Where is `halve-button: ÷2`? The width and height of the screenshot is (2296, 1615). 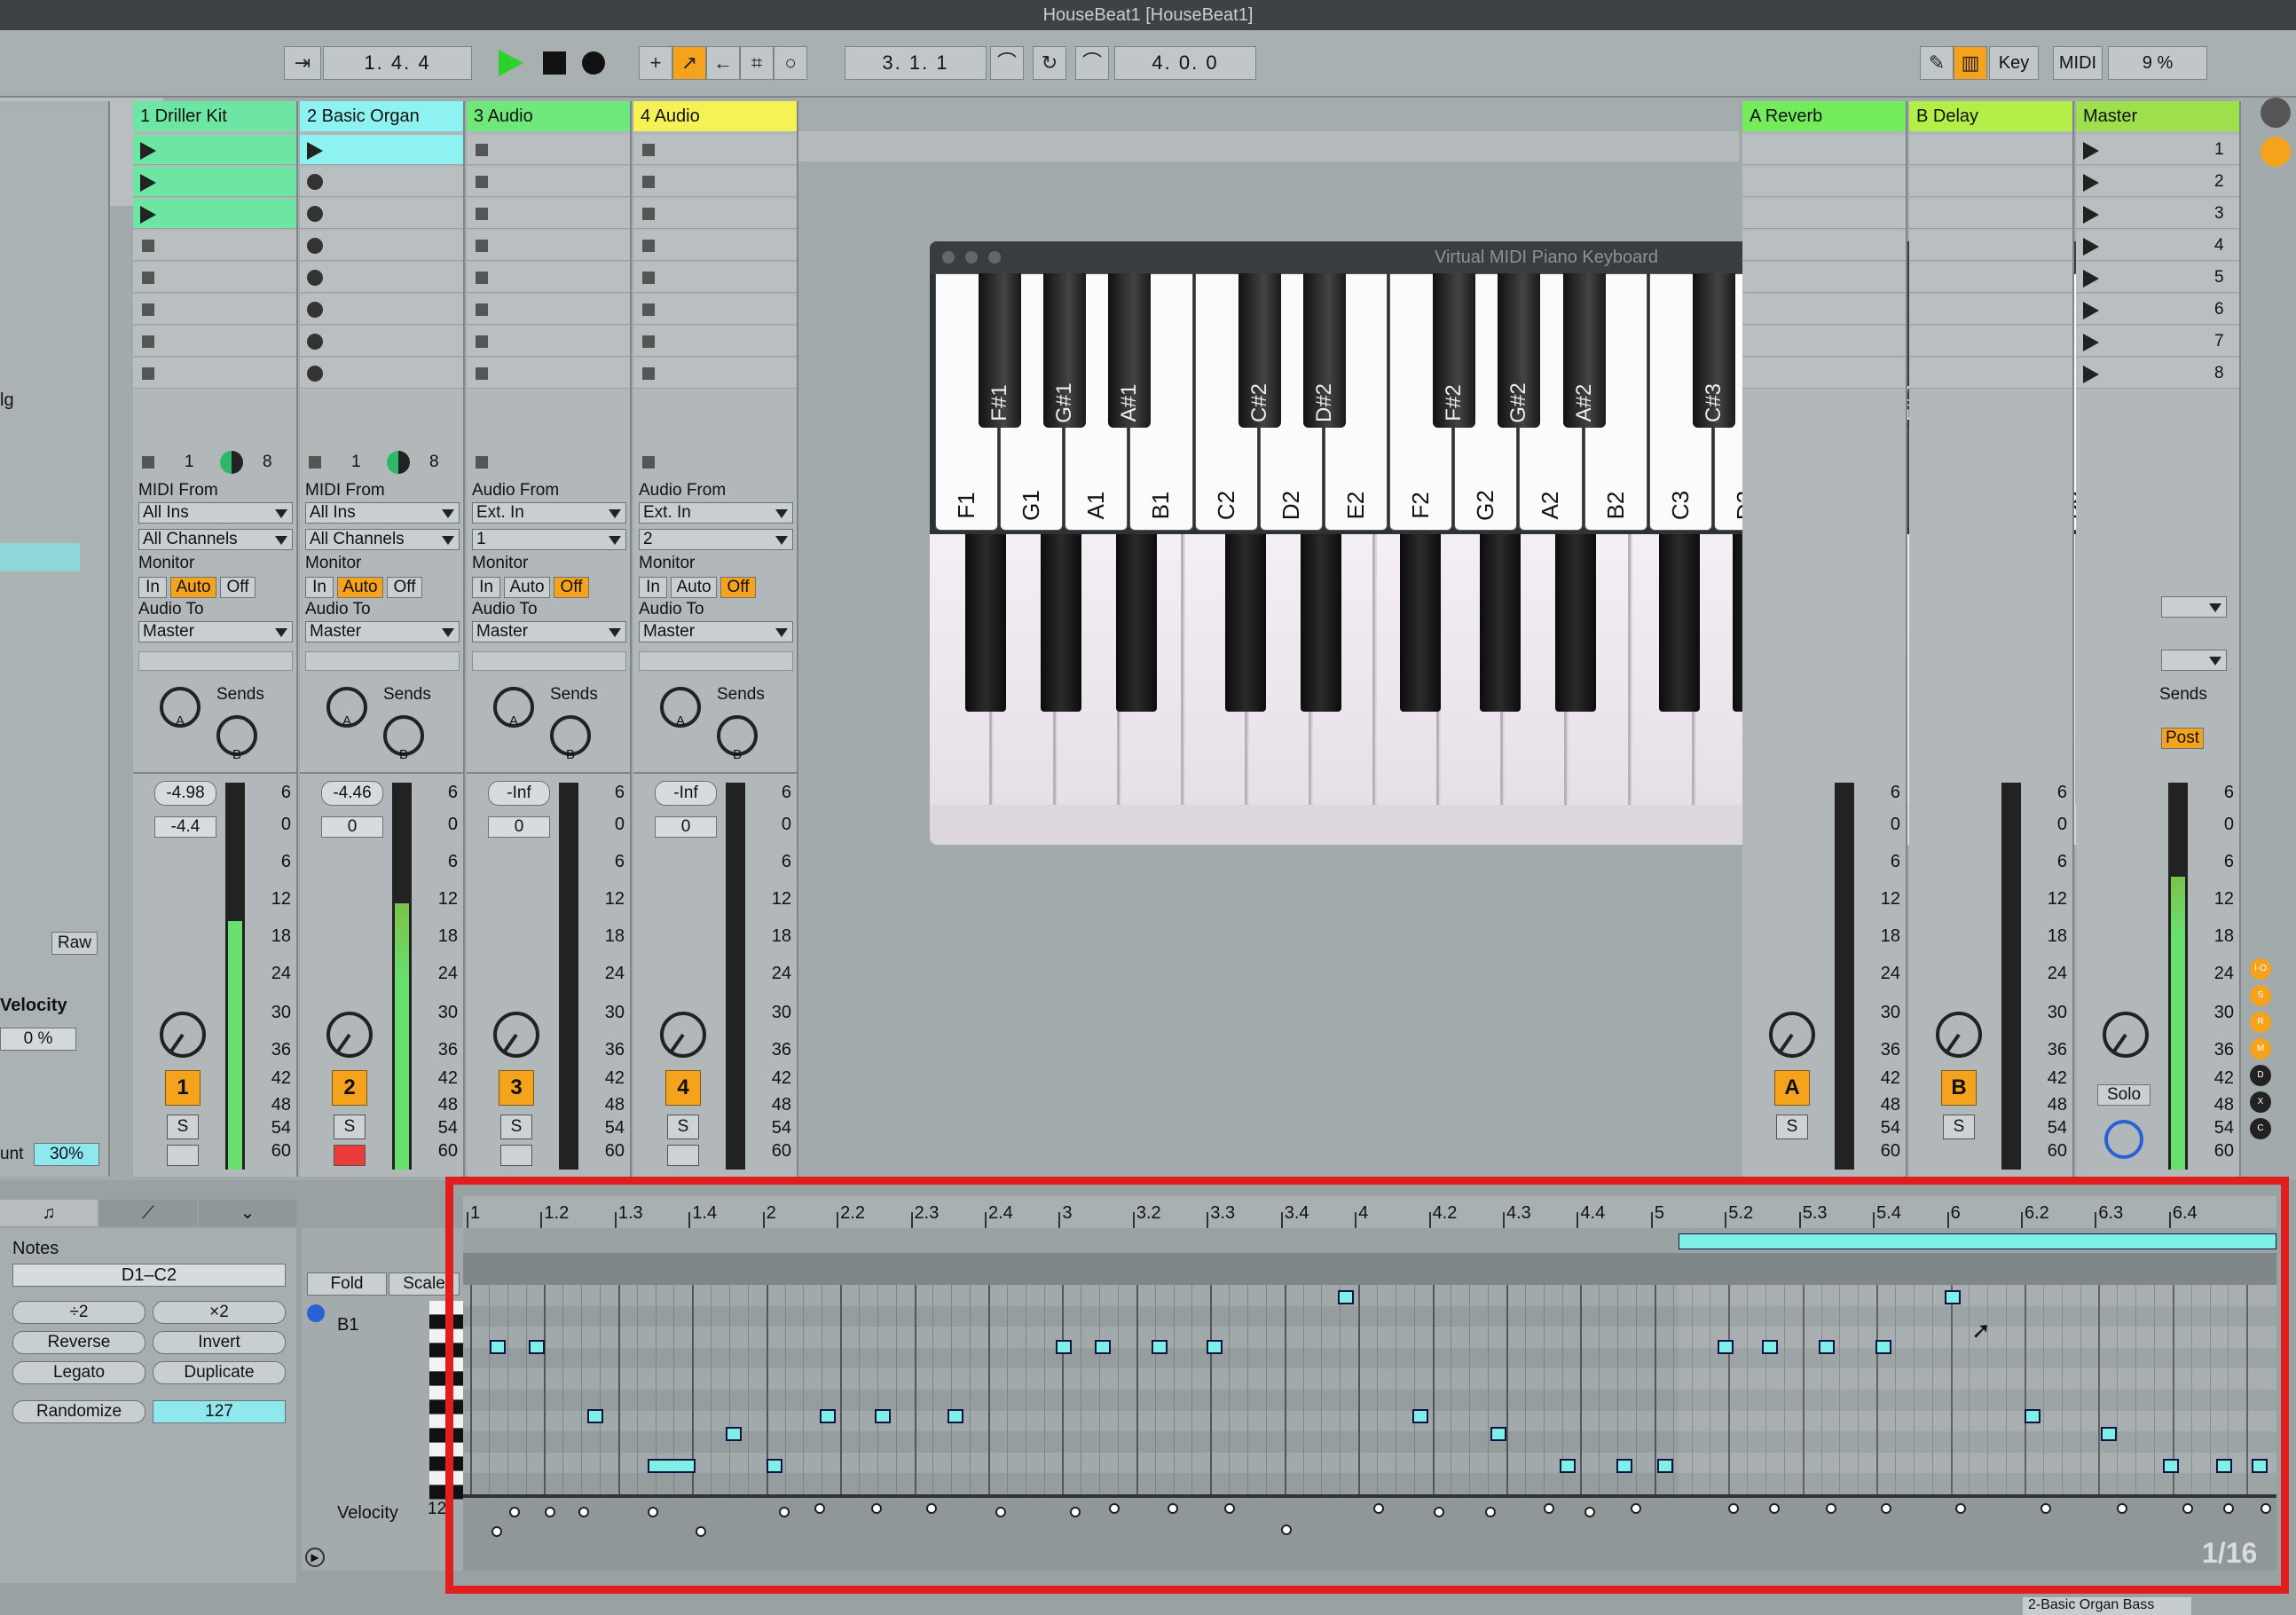
halve-button: ÷2 is located at coordinates (78, 1312).